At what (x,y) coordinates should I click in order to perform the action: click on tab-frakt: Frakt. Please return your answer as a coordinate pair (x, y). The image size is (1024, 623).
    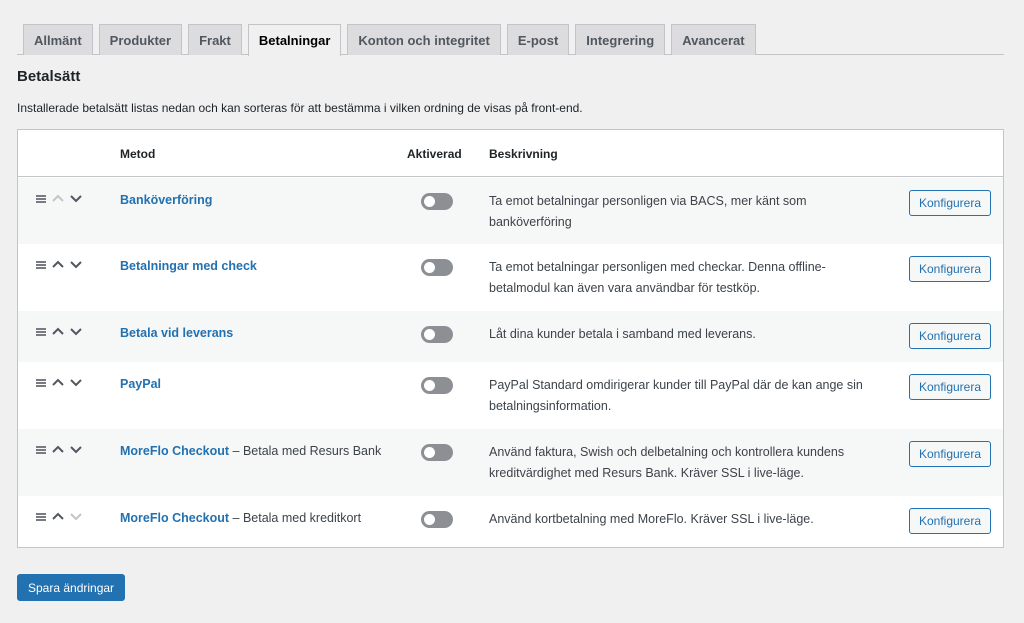
    Looking at the image, I should click on (215, 39).